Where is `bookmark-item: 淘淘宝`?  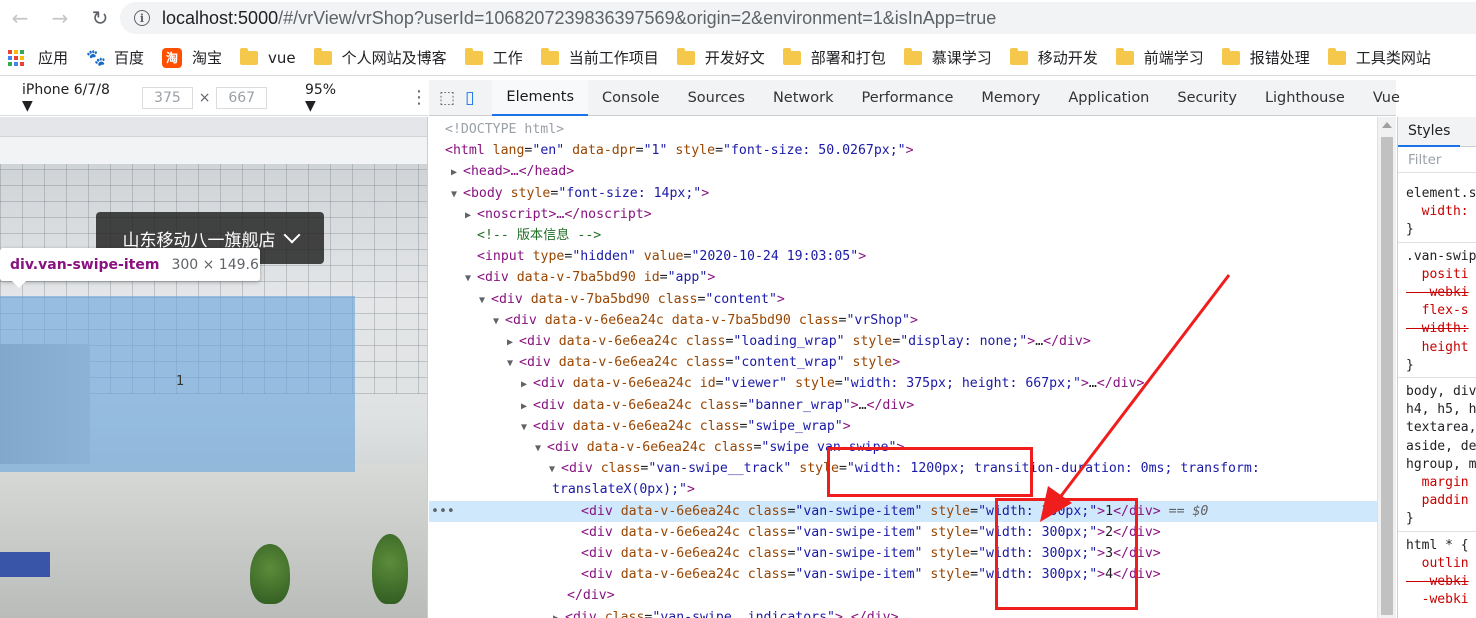 bookmark-item: 淘淘宝 is located at coordinates (192, 57).